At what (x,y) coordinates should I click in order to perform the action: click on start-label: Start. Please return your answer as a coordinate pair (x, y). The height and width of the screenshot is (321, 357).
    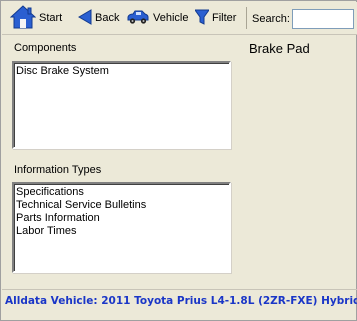
    Looking at the image, I should click on (51, 18).